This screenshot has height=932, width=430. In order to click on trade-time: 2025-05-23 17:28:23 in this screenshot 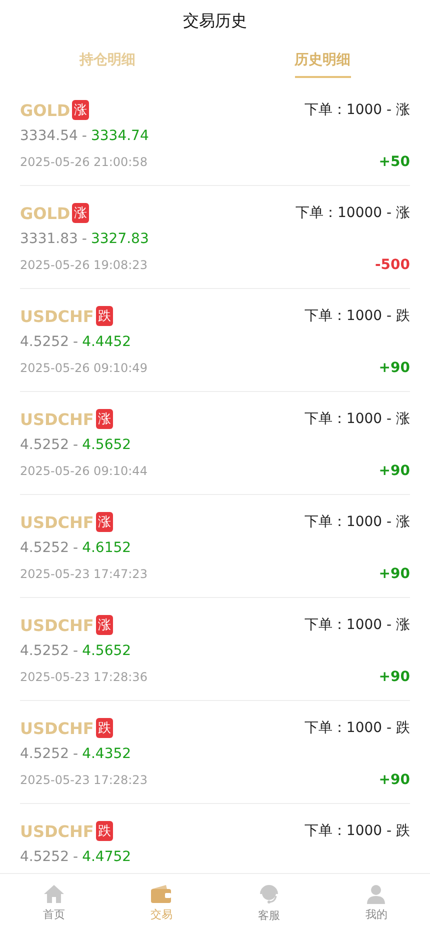, I will do `click(84, 780)`.